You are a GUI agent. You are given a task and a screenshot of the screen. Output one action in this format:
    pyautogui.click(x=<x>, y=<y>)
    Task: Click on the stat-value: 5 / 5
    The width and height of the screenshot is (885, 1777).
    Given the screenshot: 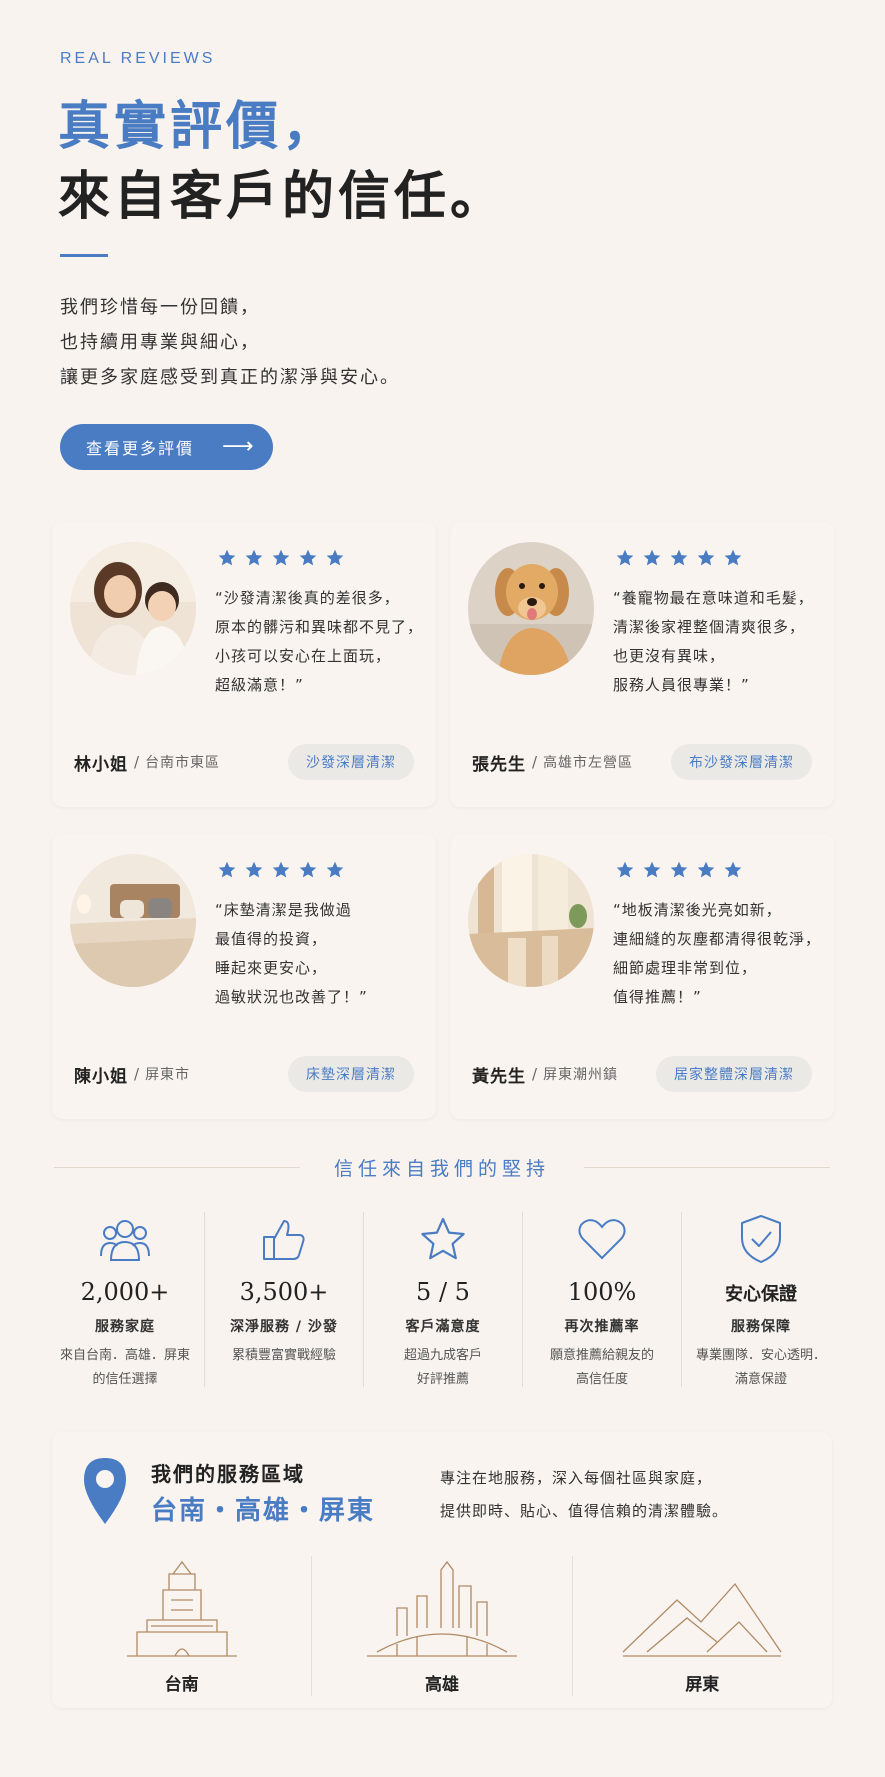 What is the action you would take?
    pyautogui.click(x=443, y=1292)
    